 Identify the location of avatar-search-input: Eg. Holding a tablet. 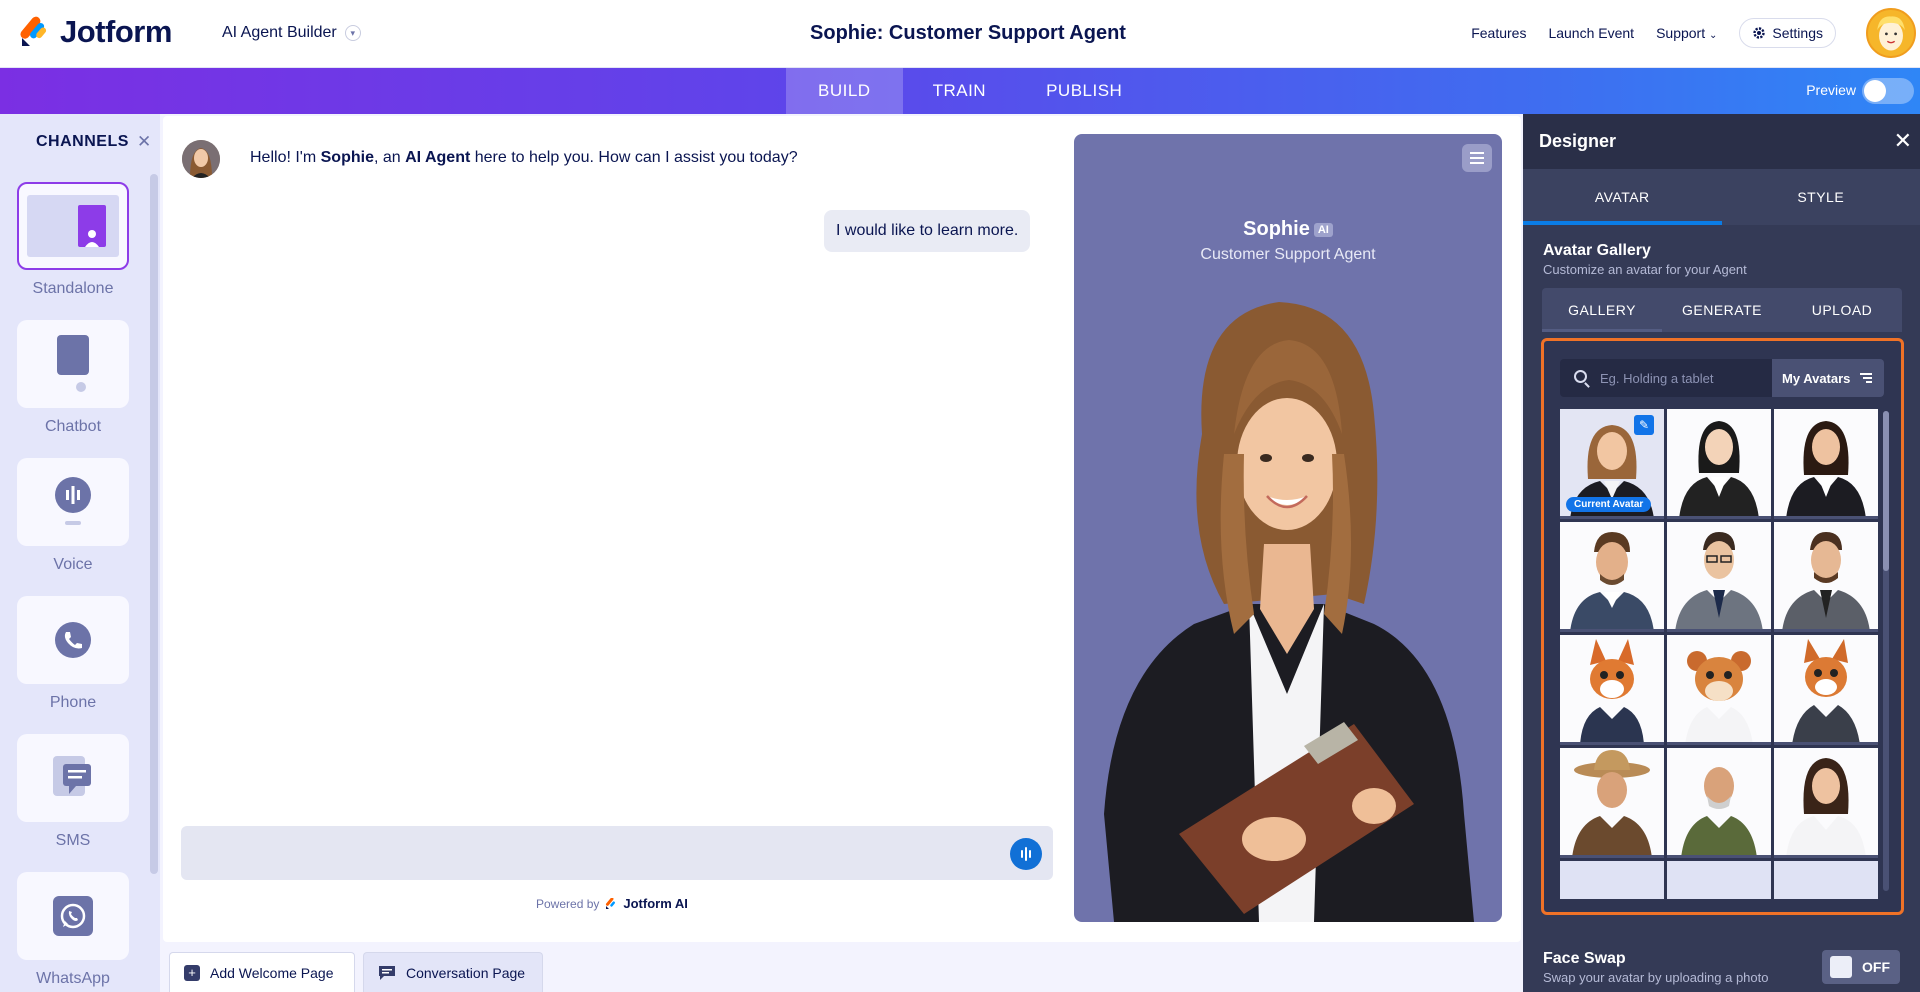
(1666, 378).